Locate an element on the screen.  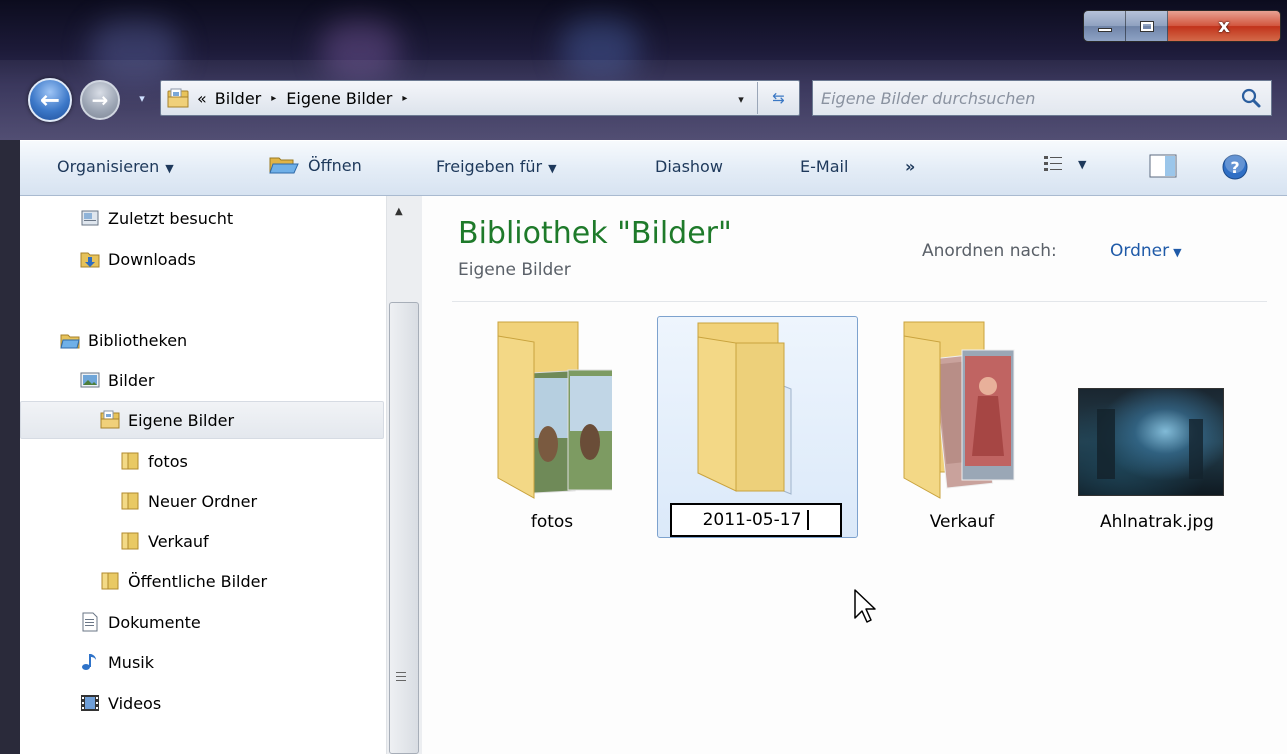
open-button: Öffnen is located at coordinates (315, 165).